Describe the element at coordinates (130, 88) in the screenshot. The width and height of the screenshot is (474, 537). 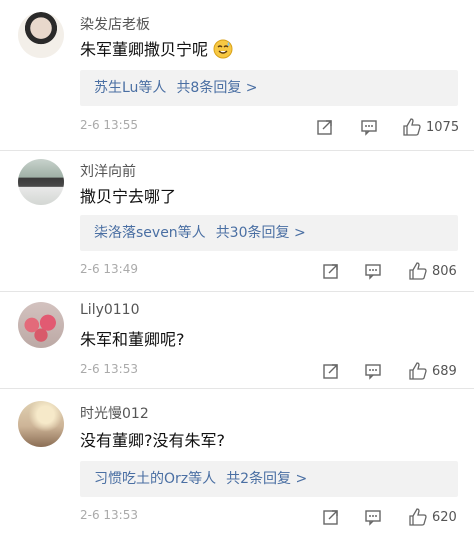
I see `reply-users: 苏生Lu等人` at that location.